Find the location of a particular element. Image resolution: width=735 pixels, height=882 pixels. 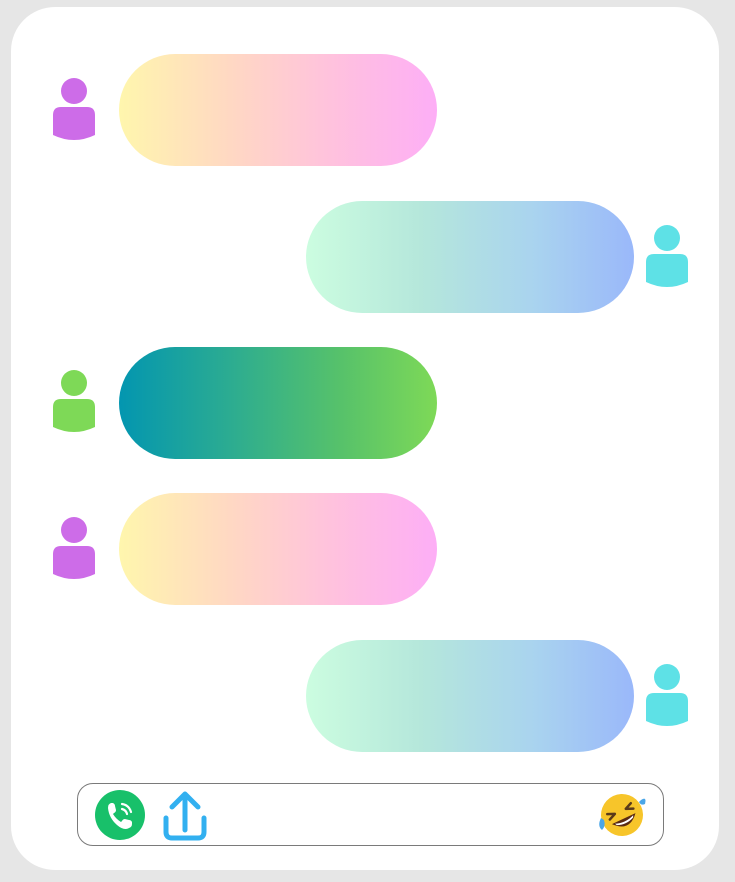

upload-icon is located at coordinates (185, 816).